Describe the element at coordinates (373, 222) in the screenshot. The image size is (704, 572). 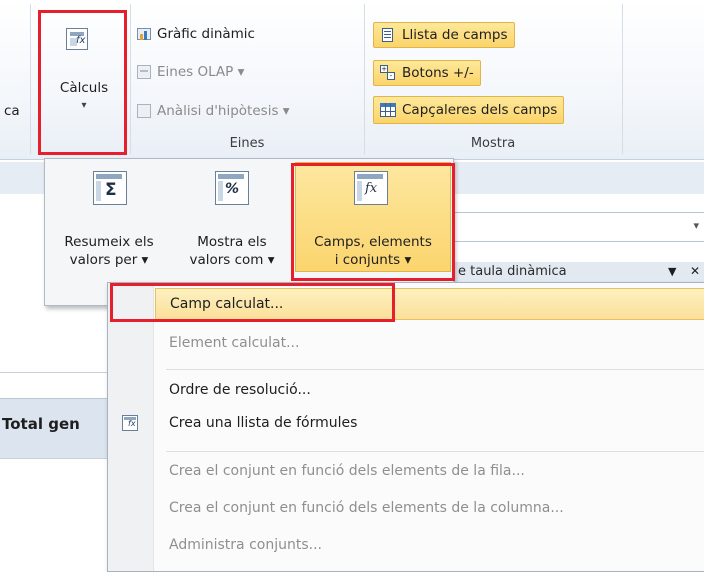
I see `highlight-fields-items-sets` at that location.